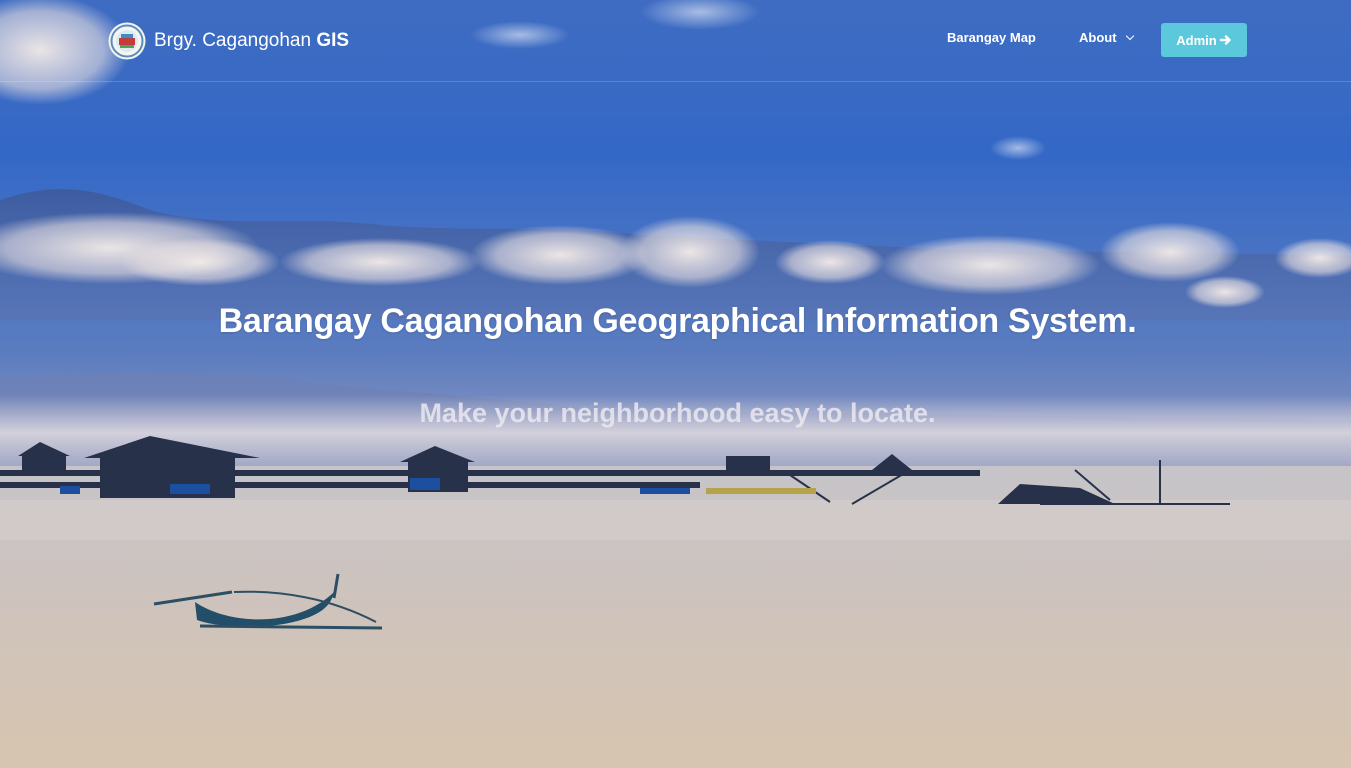 This screenshot has height=768, width=1351. What do you see at coordinates (1225, 40) in the screenshot?
I see `arrow-right-icon` at bounding box center [1225, 40].